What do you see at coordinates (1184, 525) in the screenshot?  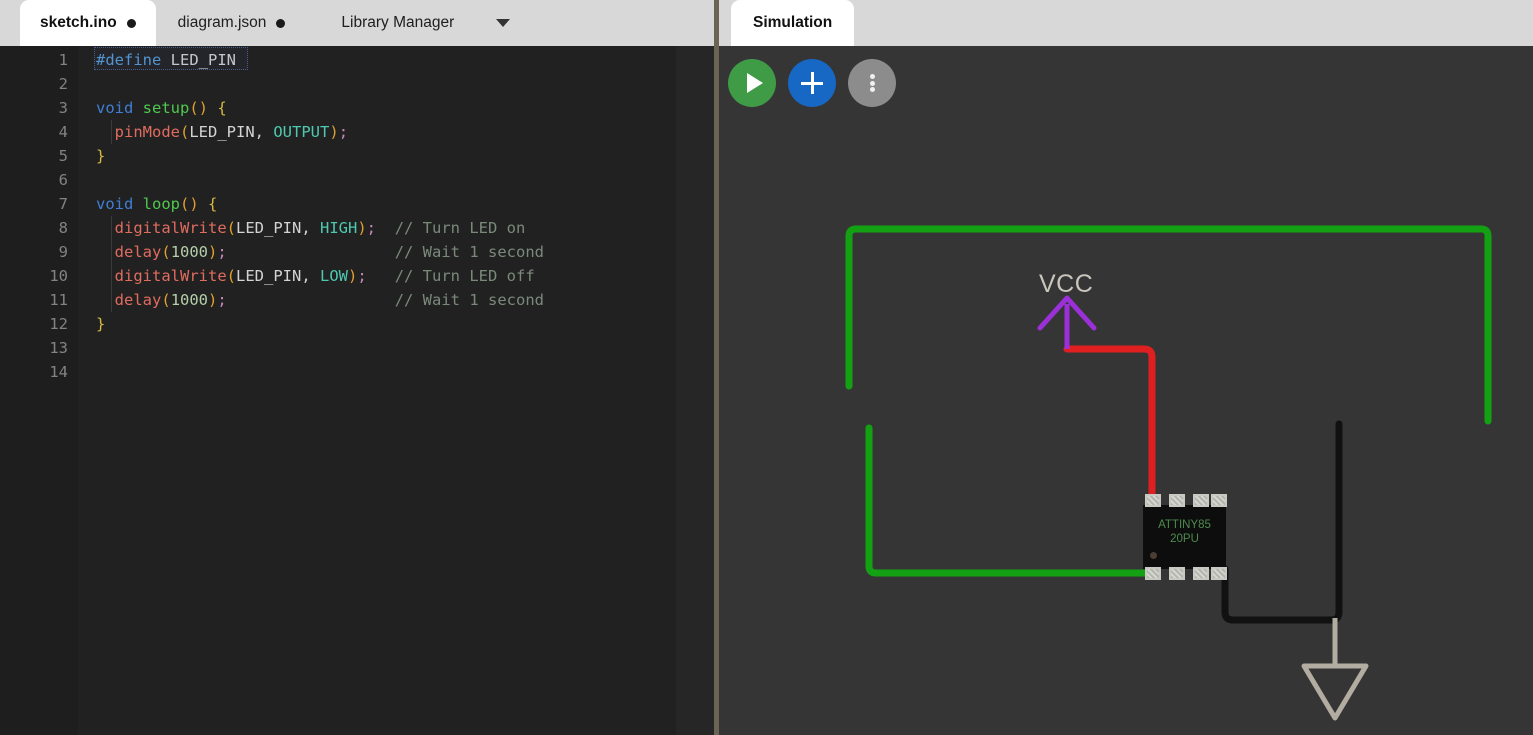 I see `chip-label-line1: ATTINY85` at bounding box center [1184, 525].